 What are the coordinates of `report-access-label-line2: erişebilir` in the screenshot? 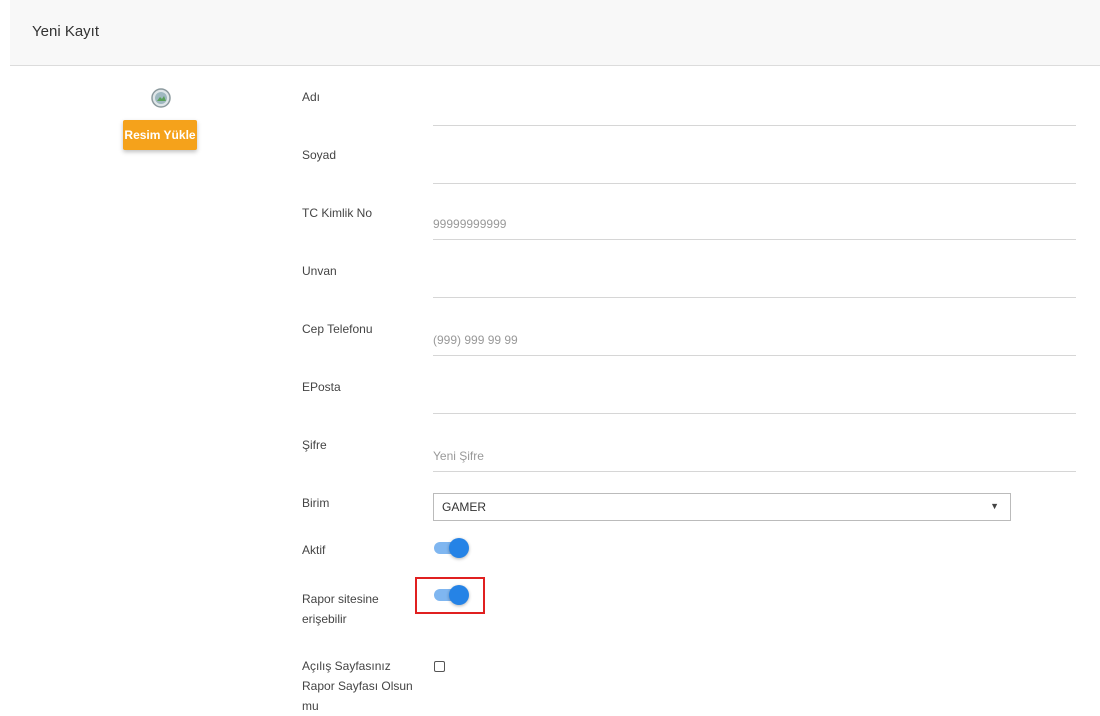 It's located at (324, 619).